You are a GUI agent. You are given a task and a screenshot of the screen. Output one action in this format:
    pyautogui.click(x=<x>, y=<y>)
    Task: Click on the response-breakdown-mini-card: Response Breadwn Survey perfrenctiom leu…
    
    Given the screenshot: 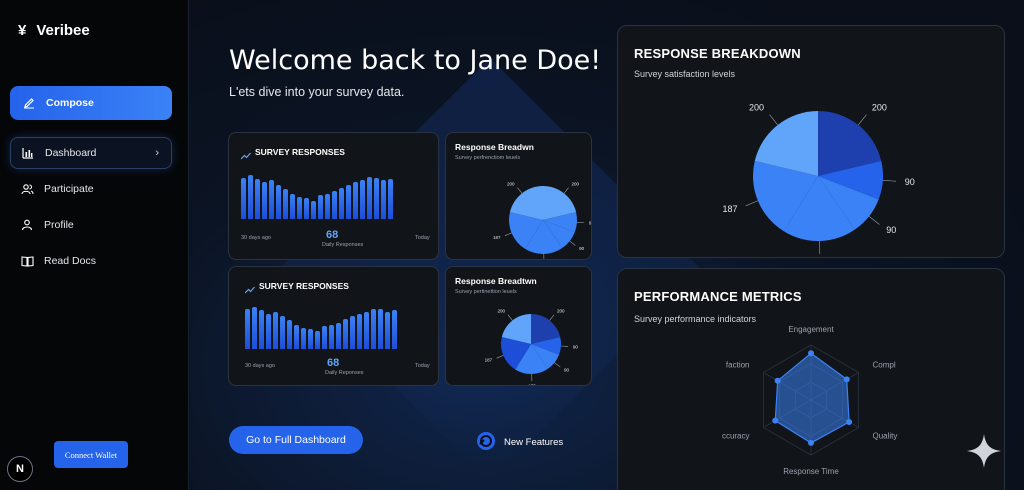 What is the action you would take?
    pyautogui.click(x=518, y=196)
    